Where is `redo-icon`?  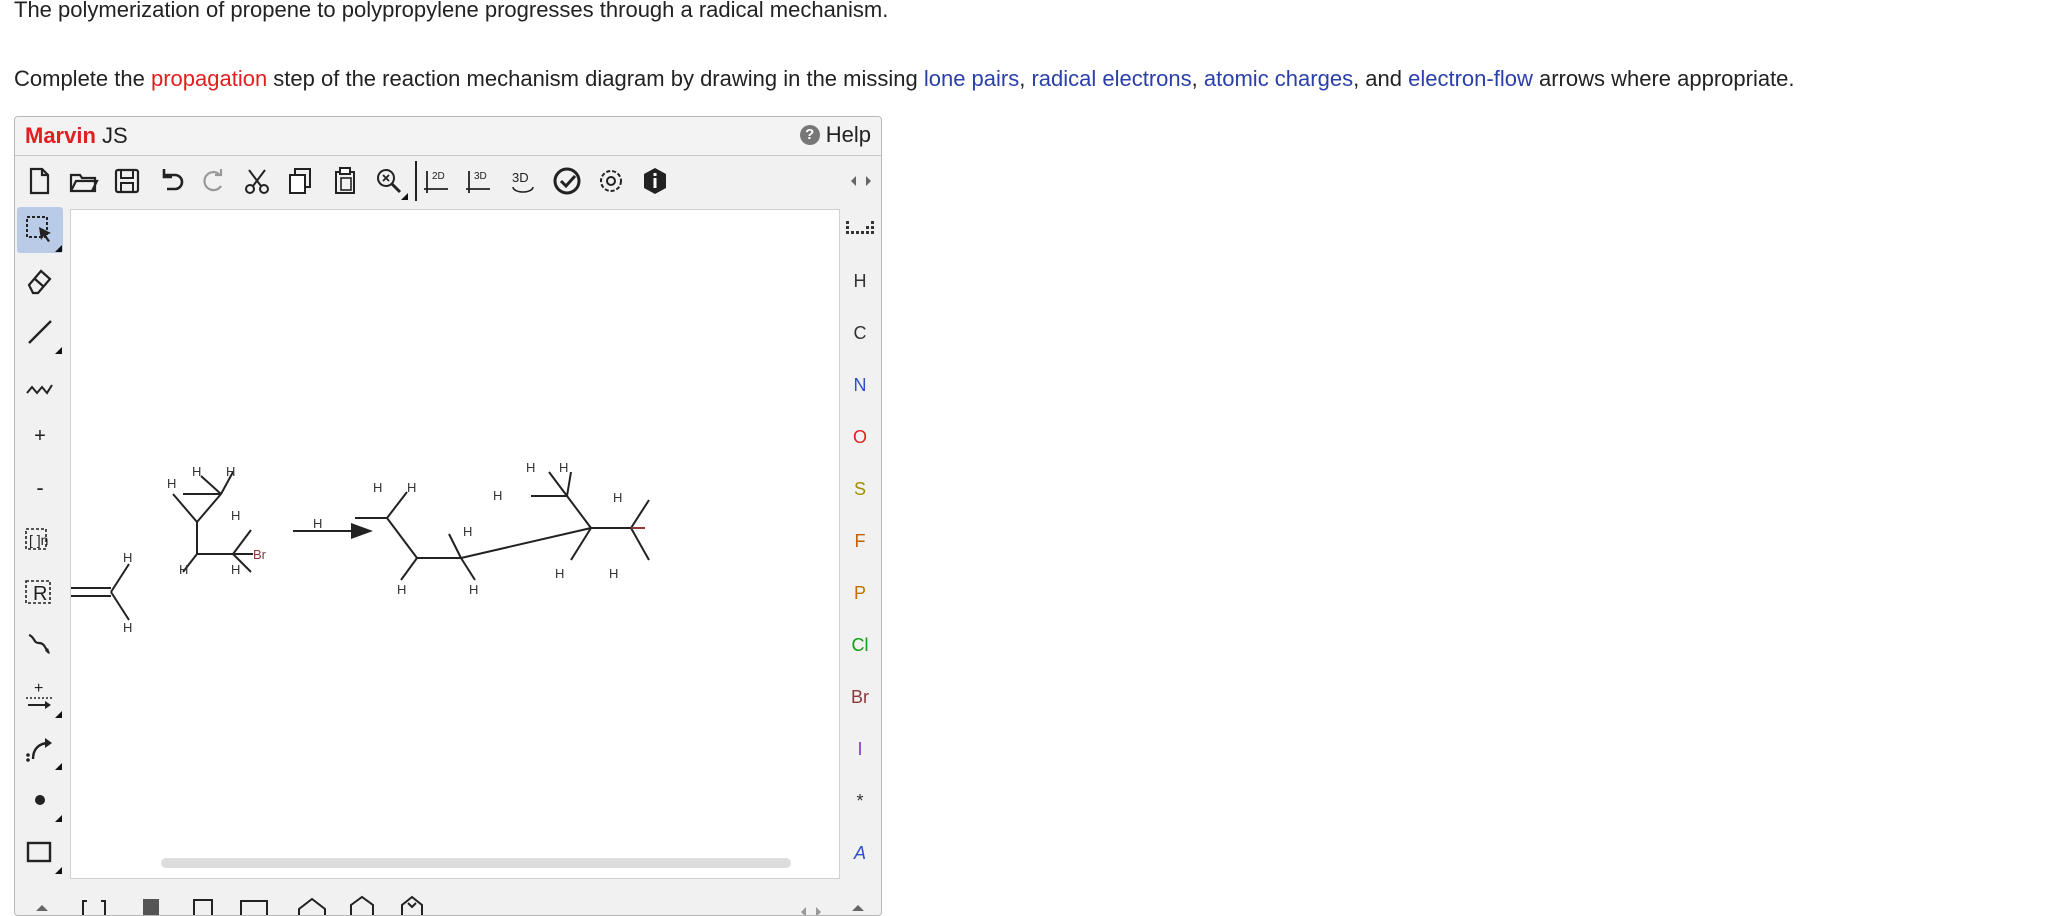 redo-icon is located at coordinates (213, 180).